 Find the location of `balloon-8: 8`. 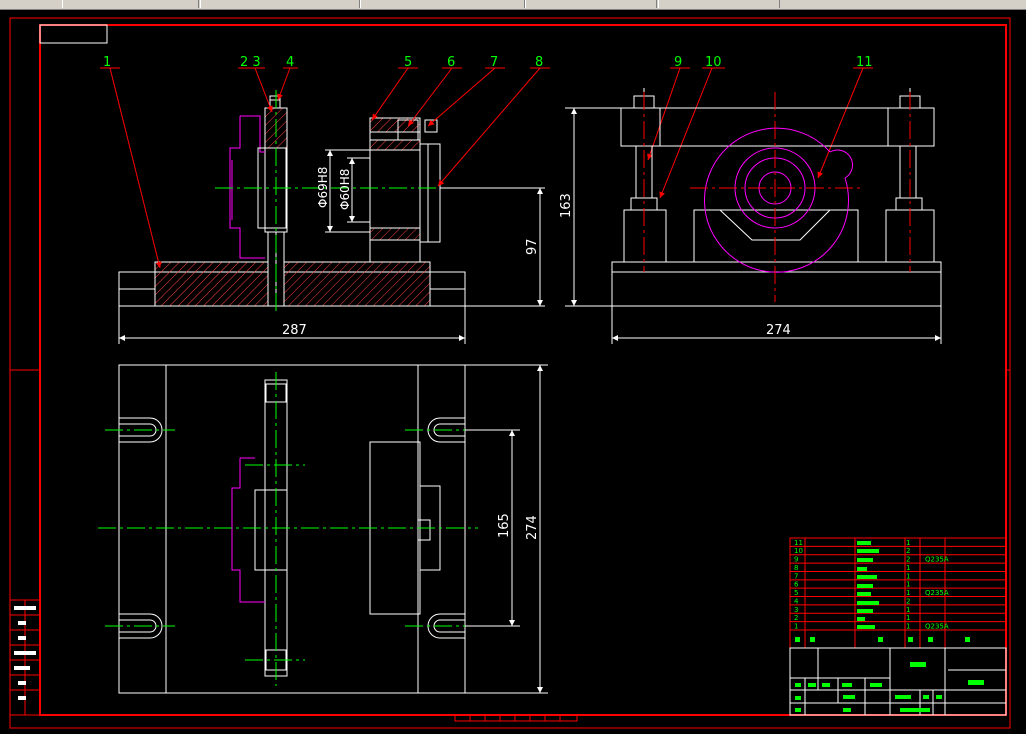

balloon-8: 8 is located at coordinates (539, 62).